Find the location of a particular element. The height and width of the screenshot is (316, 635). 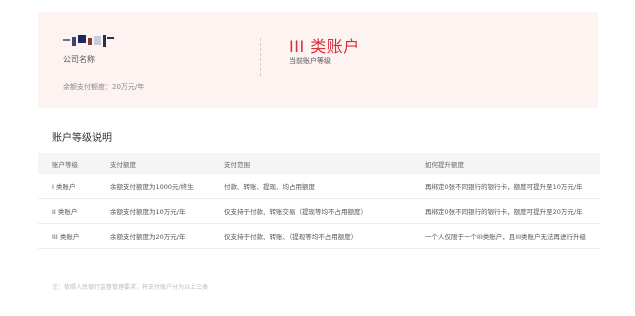

footnote: 注：依照人民银行监督管理要求，将支付账户分为以上三类 is located at coordinates (130, 287).